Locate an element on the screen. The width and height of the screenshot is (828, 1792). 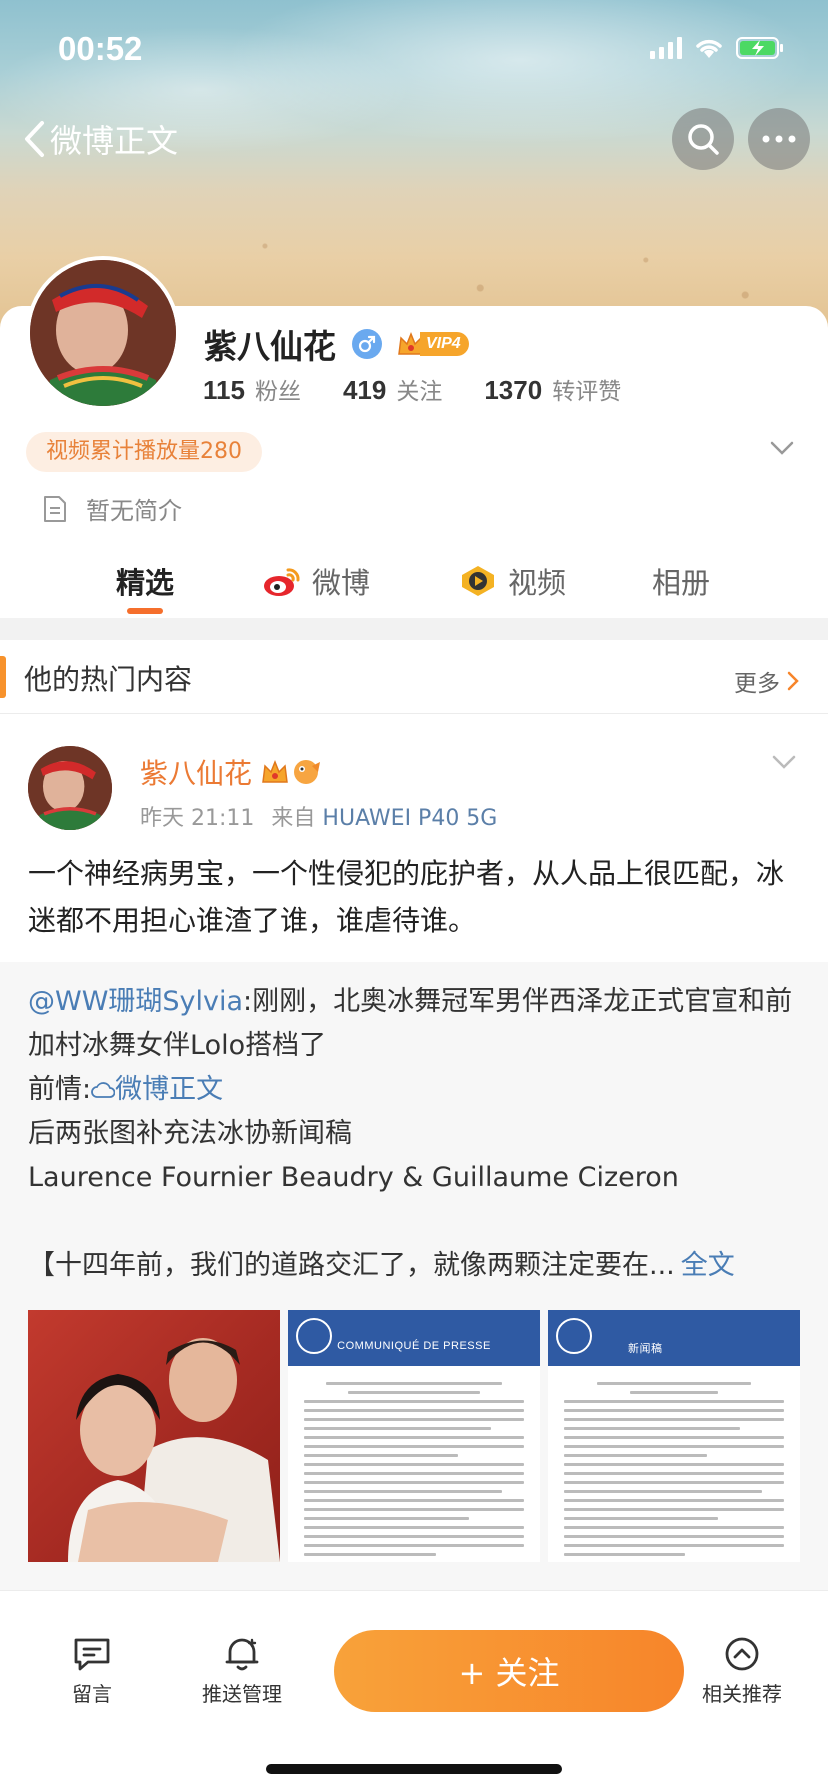
post-author-avatar is located at coordinates (70, 788).